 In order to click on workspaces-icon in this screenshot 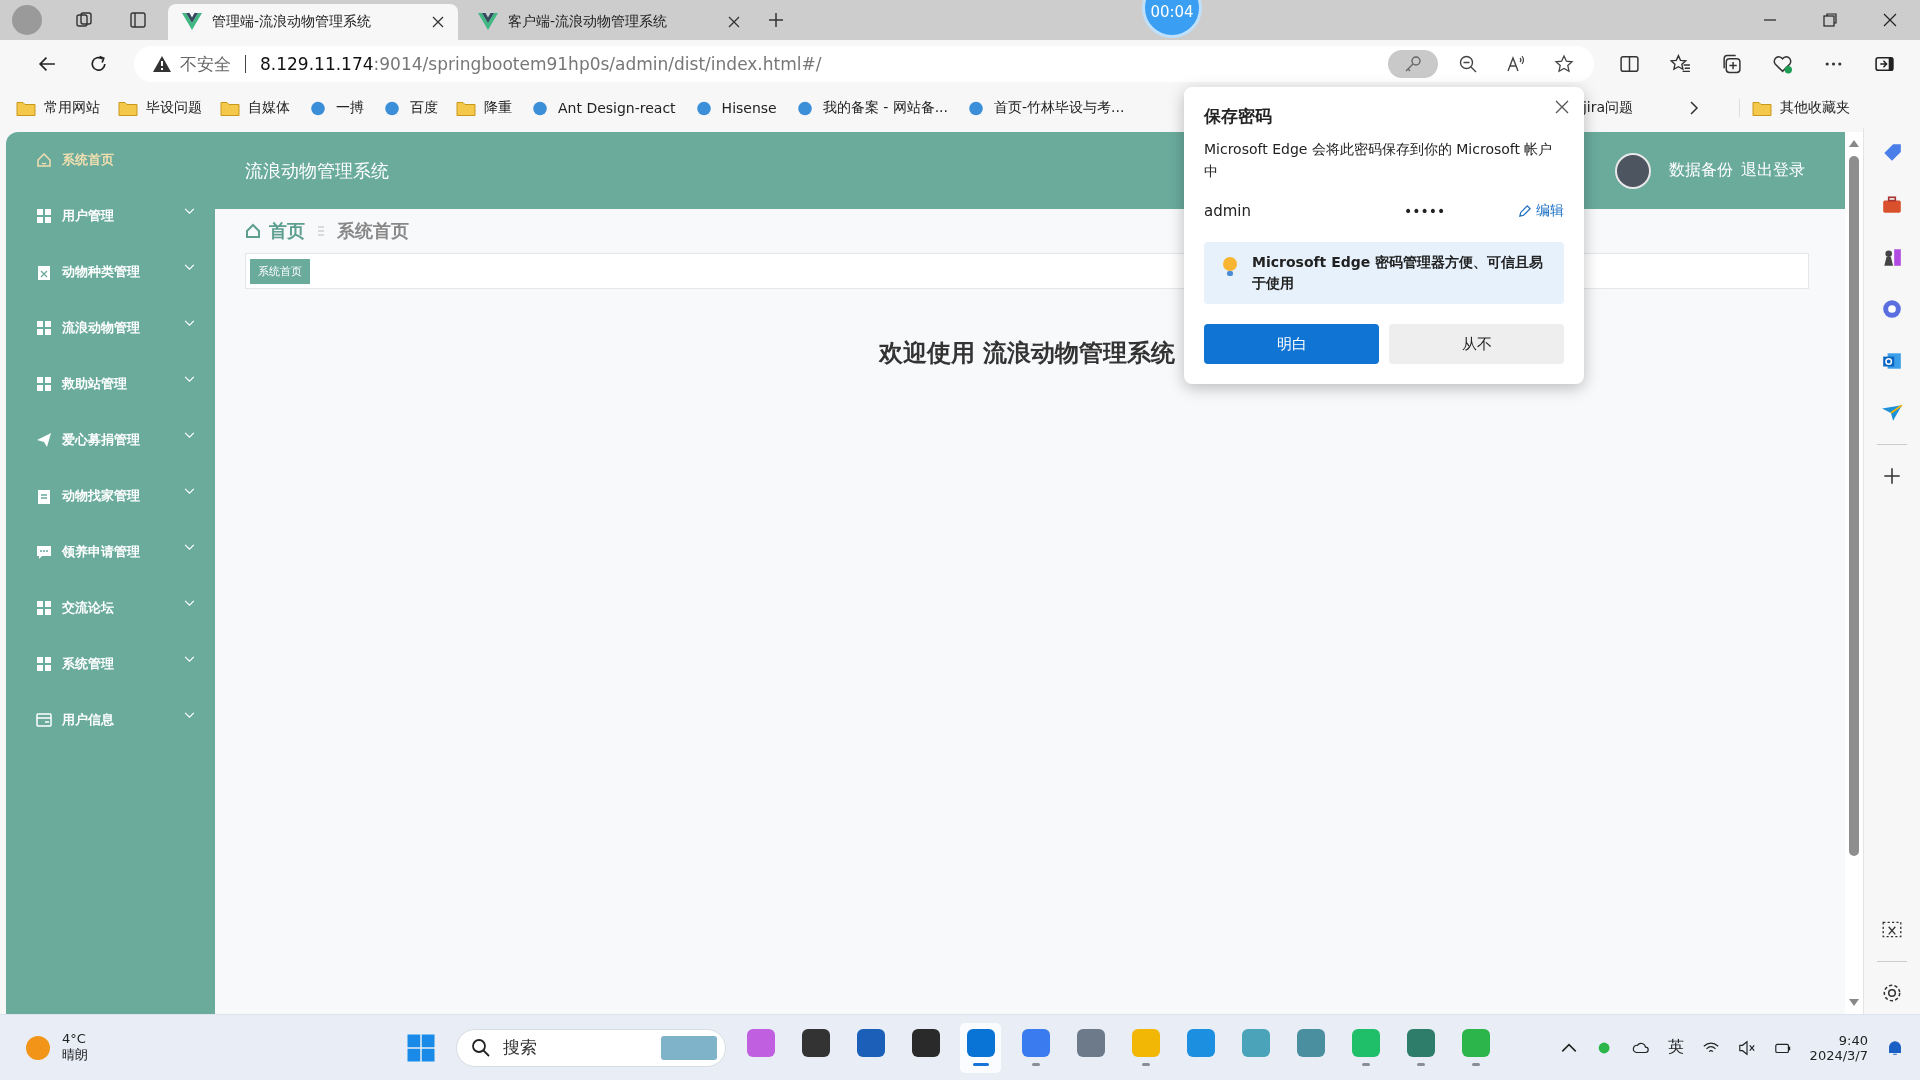, I will do `click(84, 20)`.